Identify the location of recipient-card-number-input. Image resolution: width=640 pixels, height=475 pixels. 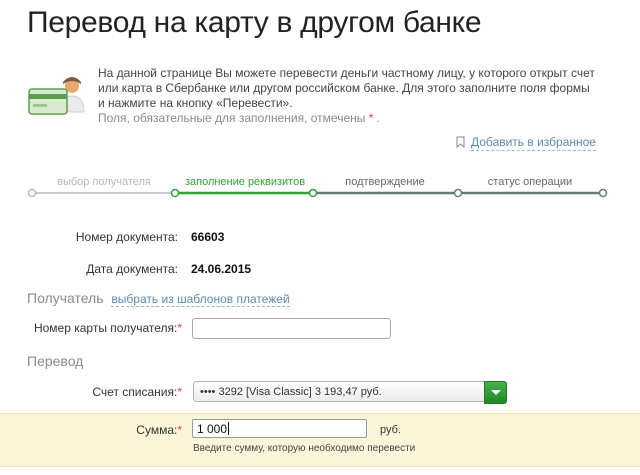
(291, 328).